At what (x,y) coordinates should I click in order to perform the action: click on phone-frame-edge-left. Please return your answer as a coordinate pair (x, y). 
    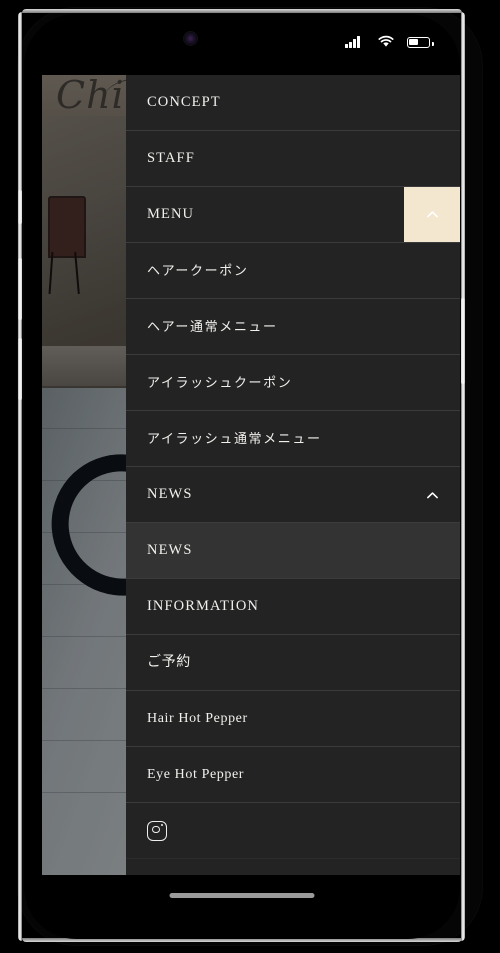
    Looking at the image, I should click on (20, 476).